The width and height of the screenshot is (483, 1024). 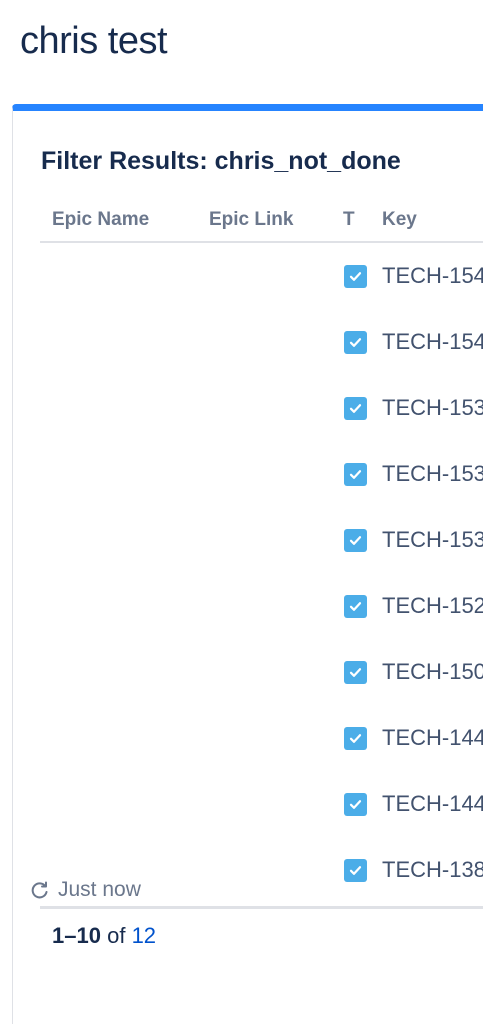 I want to click on pagination-of: of, so click(x=116, y=935).